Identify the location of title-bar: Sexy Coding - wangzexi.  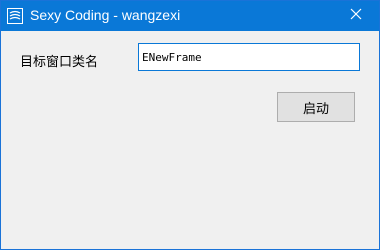
(190, 16).